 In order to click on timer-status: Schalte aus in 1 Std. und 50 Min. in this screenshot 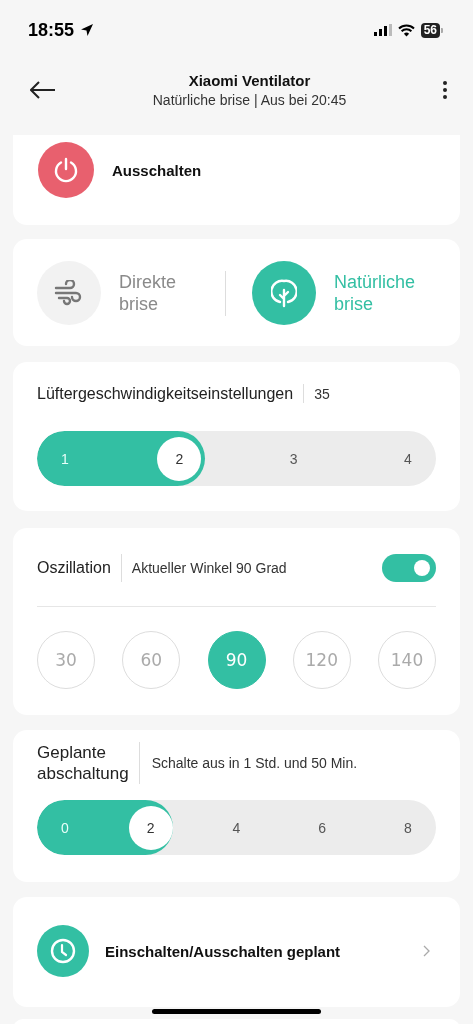, I will do `click(254, 763)`.